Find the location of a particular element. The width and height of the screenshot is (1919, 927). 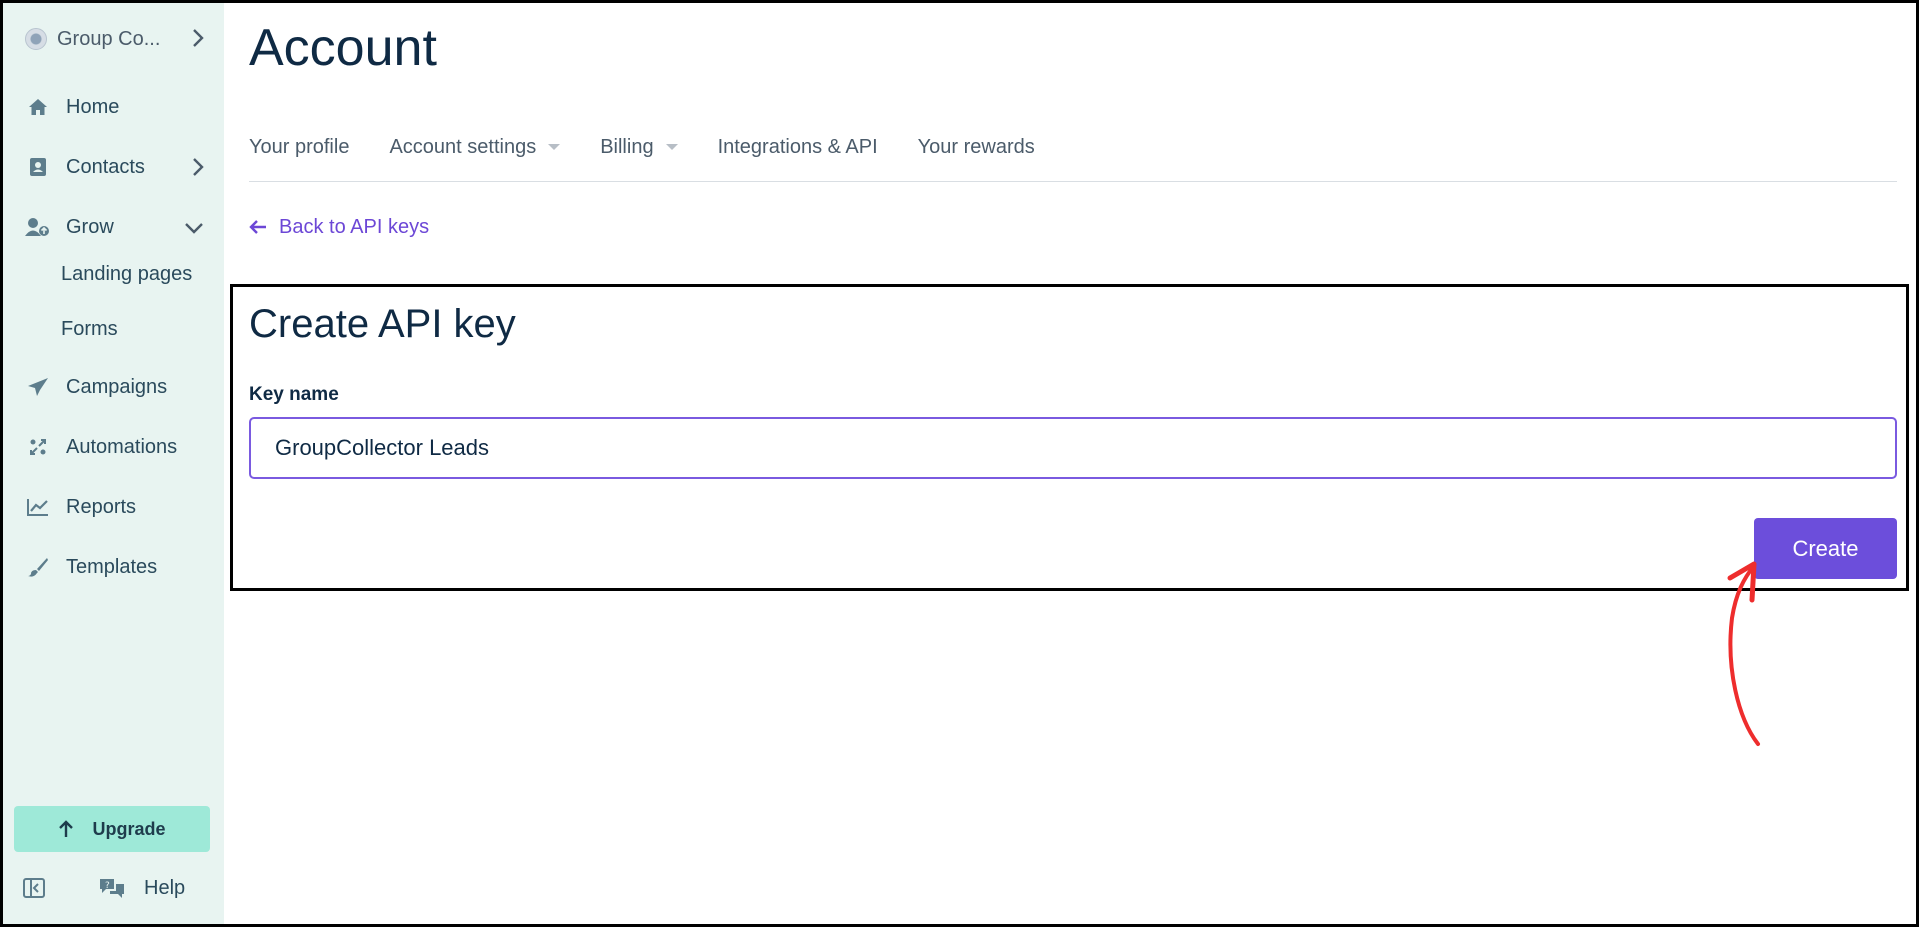

tab-your-rewards: Your rewards is located at coordinates (976, 147).